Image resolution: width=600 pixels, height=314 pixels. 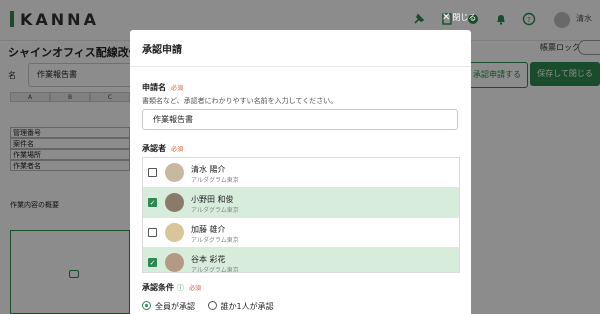 What do you see at coordinates (208, 229) in the screenshot?
I see `approver-name: 加藤 雄介` at bounding box center [208, 229].